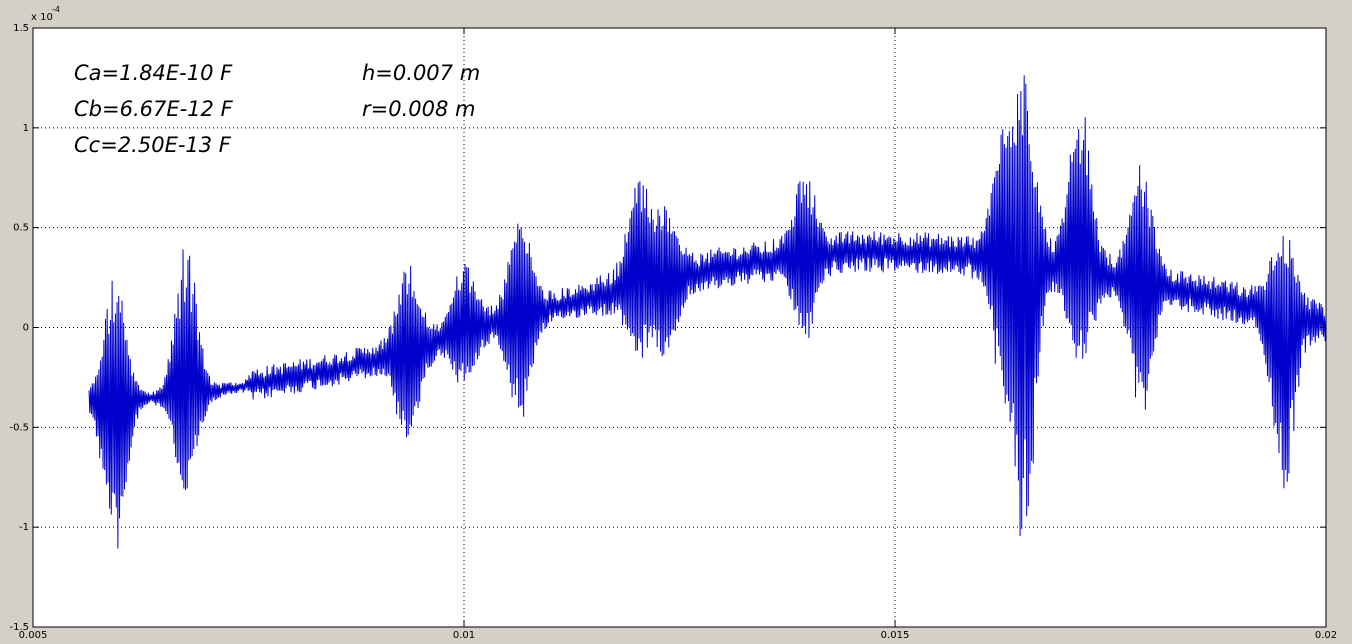 The image size is (1352, 644). What do you see at coordinates (153, 73) in the screenshot?
I see `annotation-ca: Ca=1.84E-10 F` at bounding box center [153, 73].